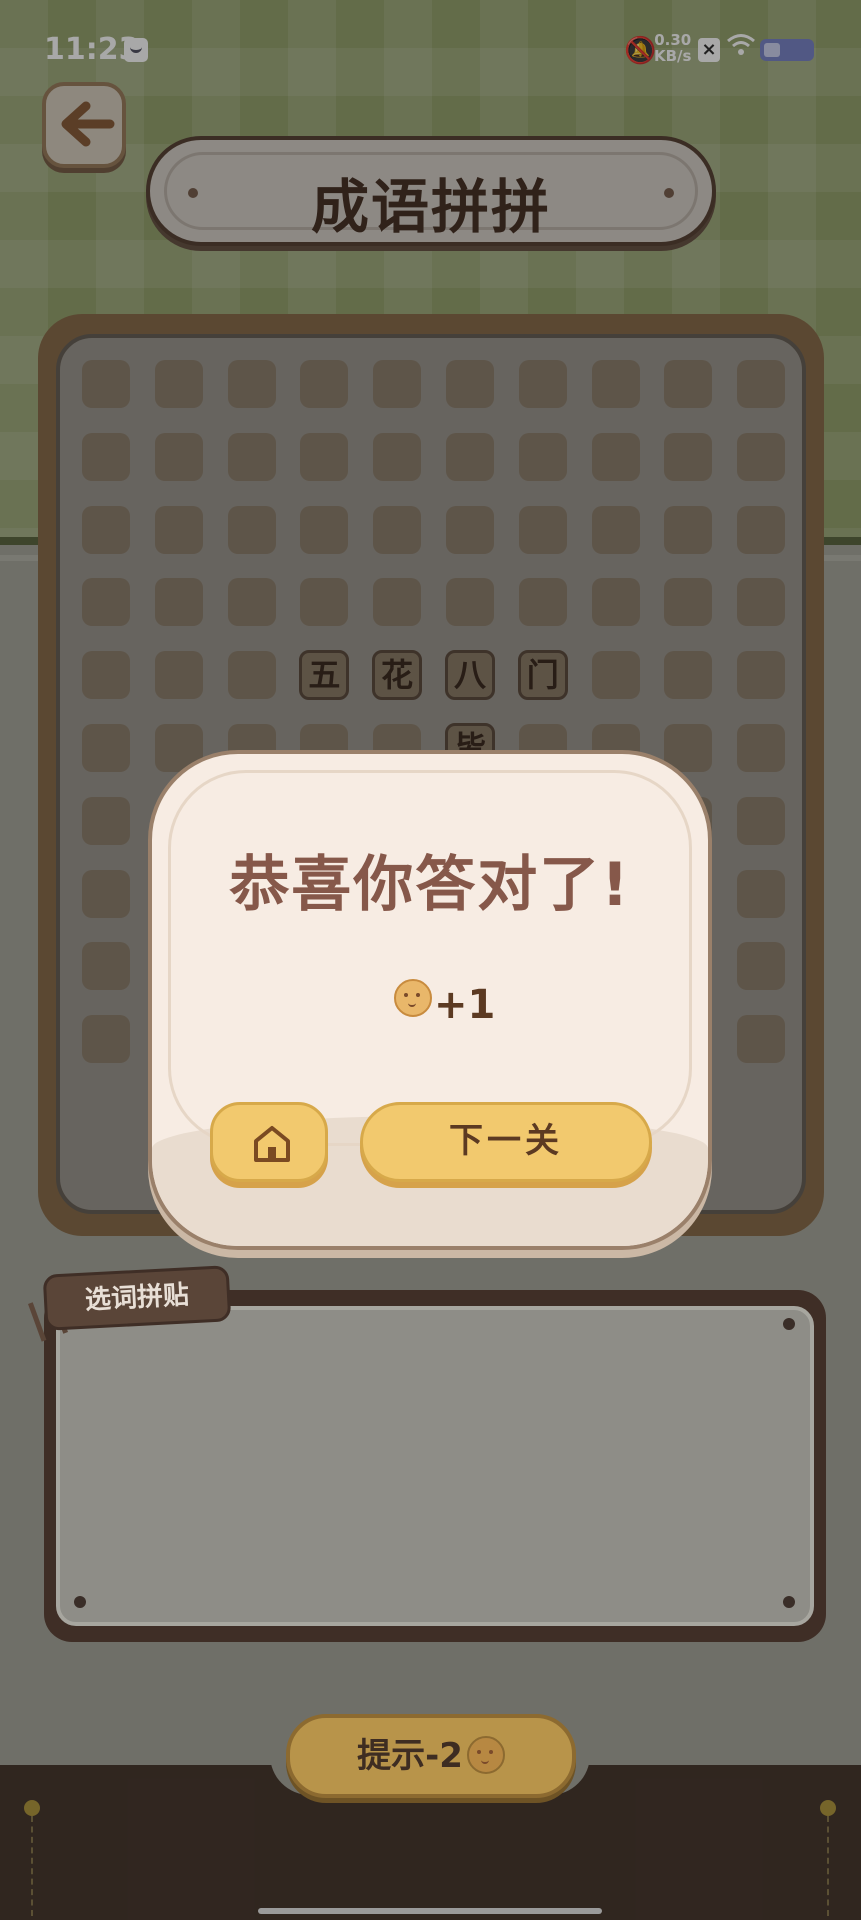 The width and height of the screenshot is (861, 1920). Describe the element at coordinates (137, 1298) in the screenshot. I see `word-area-tag: 选词拼贴` at that location.